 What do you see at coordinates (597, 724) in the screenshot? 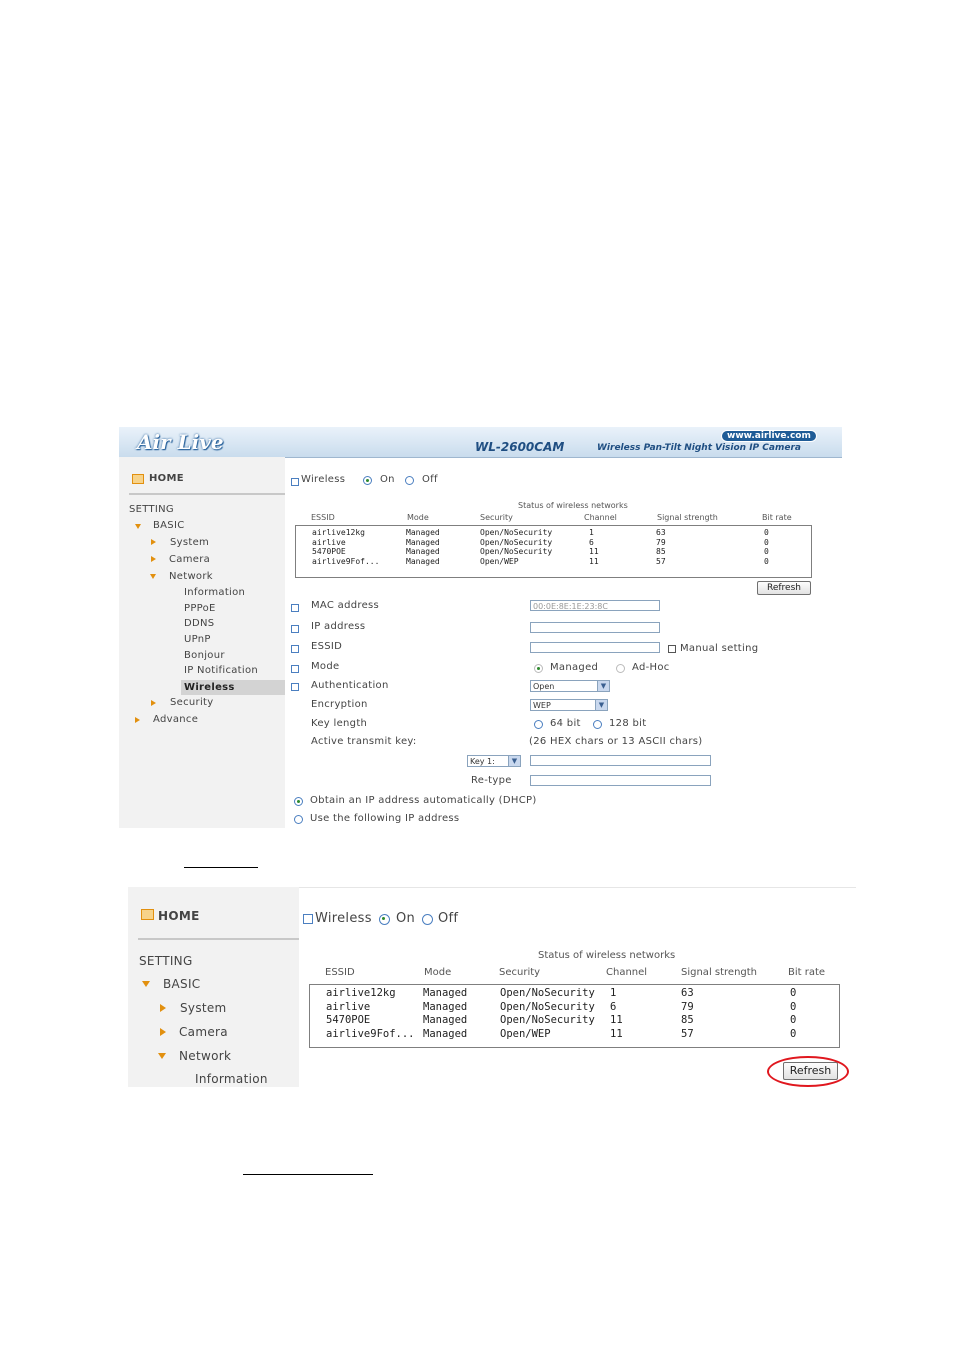
I see `key-128bit-radio` at bounding box center [597, 724].